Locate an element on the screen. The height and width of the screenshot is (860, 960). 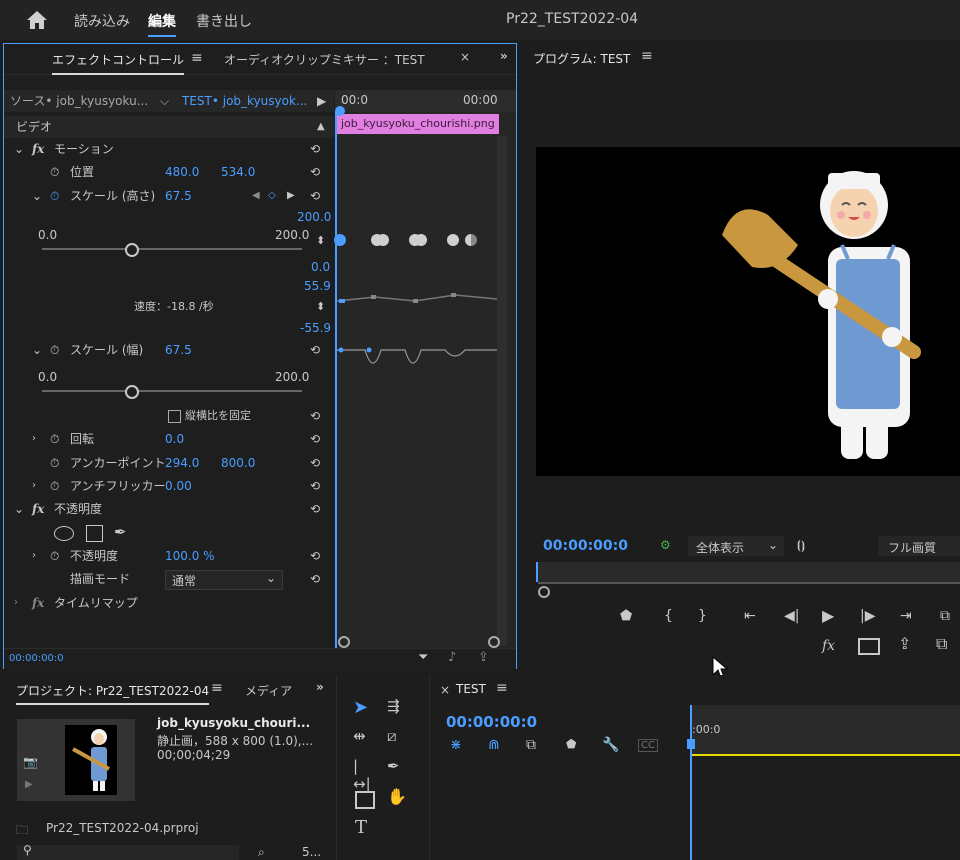
home-icon is located at coordinates (37, 20).